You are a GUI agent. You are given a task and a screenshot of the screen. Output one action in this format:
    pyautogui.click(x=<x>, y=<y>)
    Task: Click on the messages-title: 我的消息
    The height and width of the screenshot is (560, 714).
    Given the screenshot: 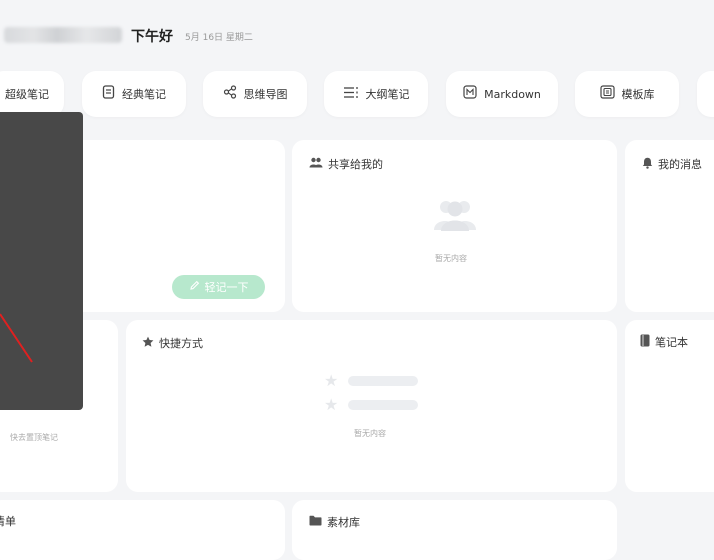 What is the action you would take?
    pyautogui.click(x=680, y=164)
    